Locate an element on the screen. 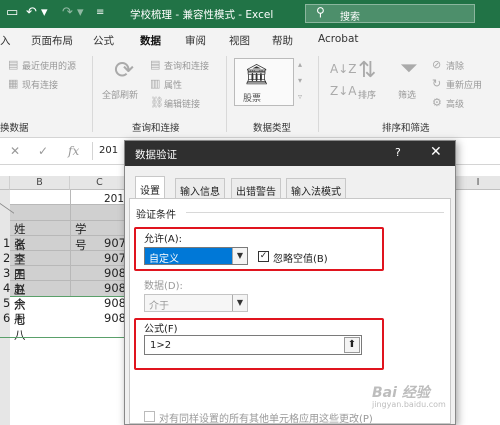 The width and height of the screenshot is (500, 425). tab-view: 视图 is located at coordinates (239, 40).